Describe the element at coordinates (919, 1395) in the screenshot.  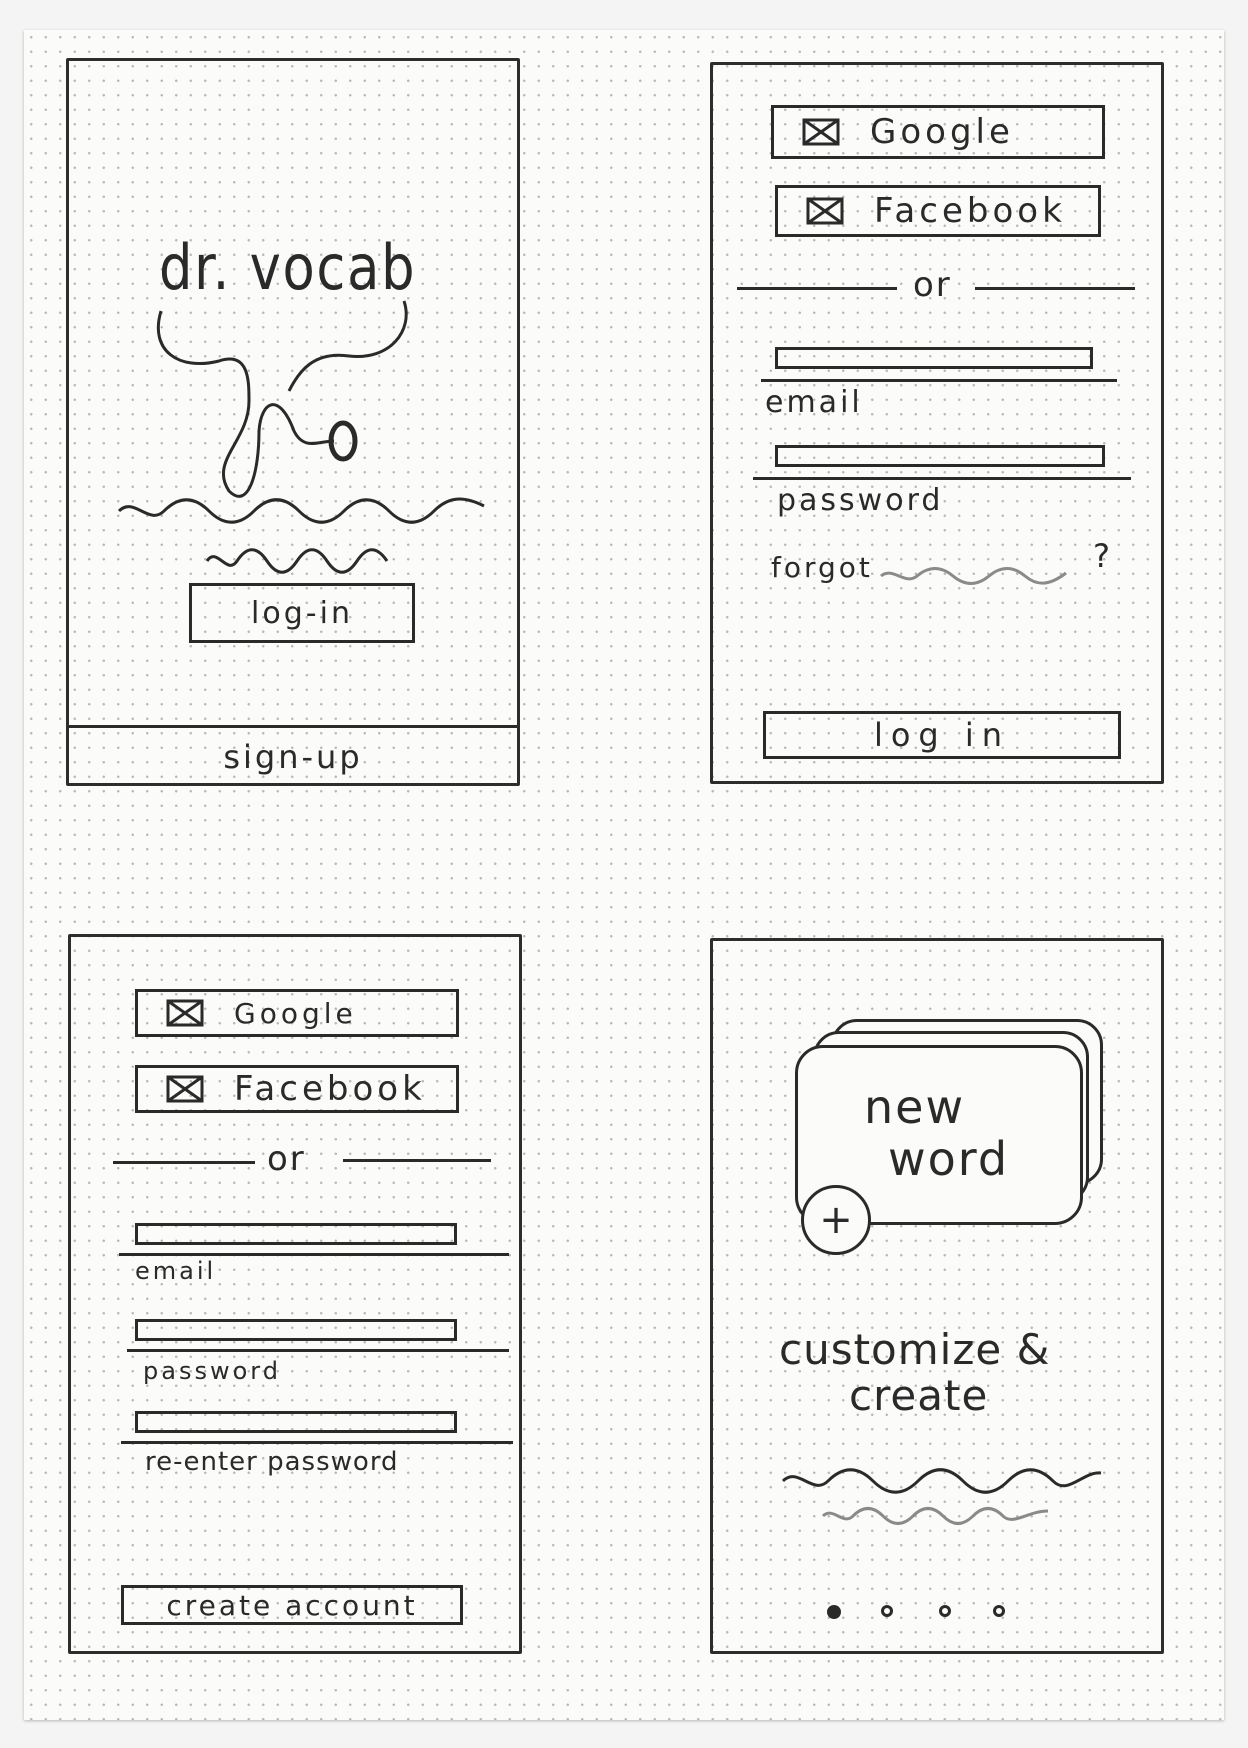
I see `onboarding-heading-line2: create` at that location.